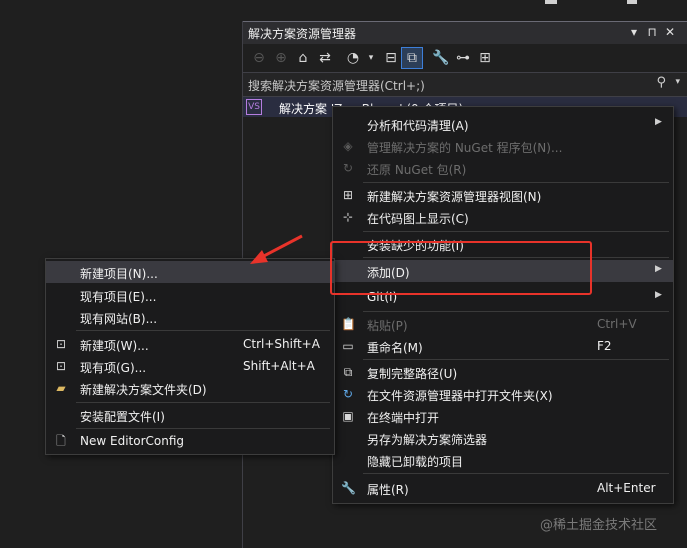  What do you see at coordinates (412, 374) in the screenshot?
I see `menu-item-label: 复制完整路径(U)` at bounding box center [412, 374].